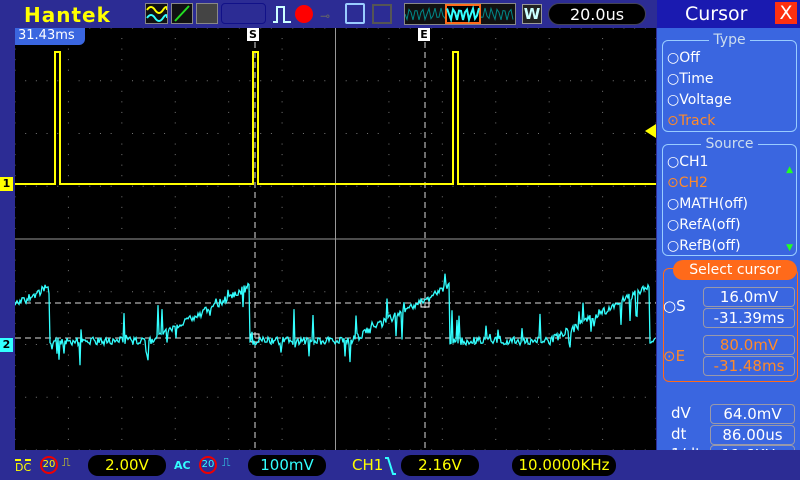 The image size is (800, 480). I want to click on cursor-e-radio: ⊙E, so click(674, 356).